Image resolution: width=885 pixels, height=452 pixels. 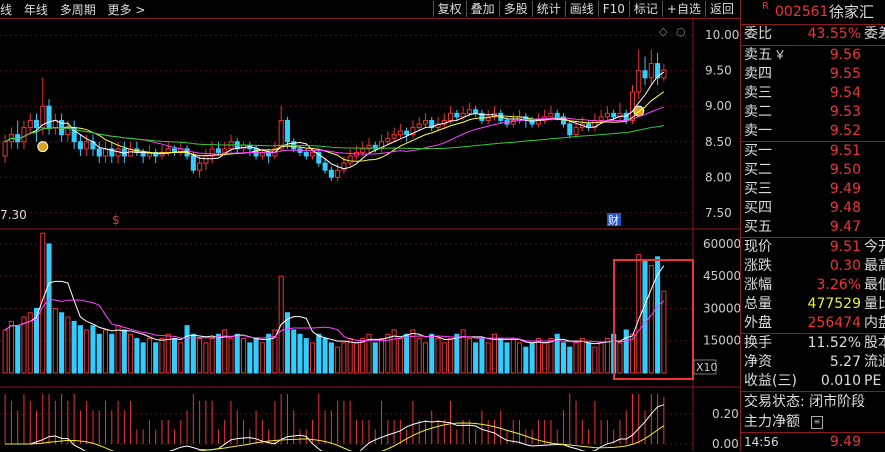 I want to click on main-net-label: 主力净额, so click(x=772, y=422).